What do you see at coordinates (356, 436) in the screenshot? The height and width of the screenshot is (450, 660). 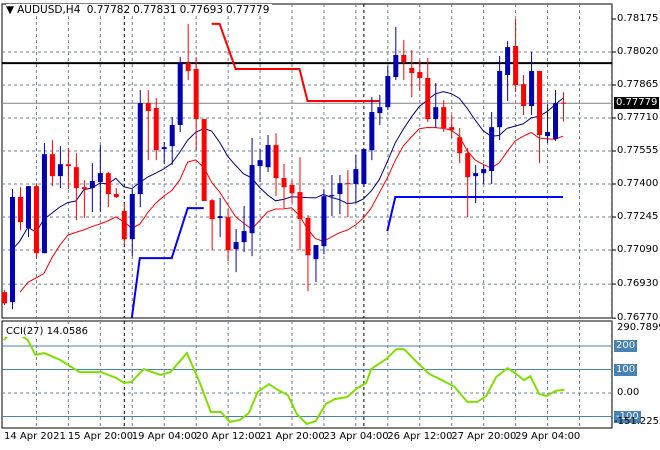 I see `time-axis-label: 23 Apr 04:00` at bounding box center [356, 436].